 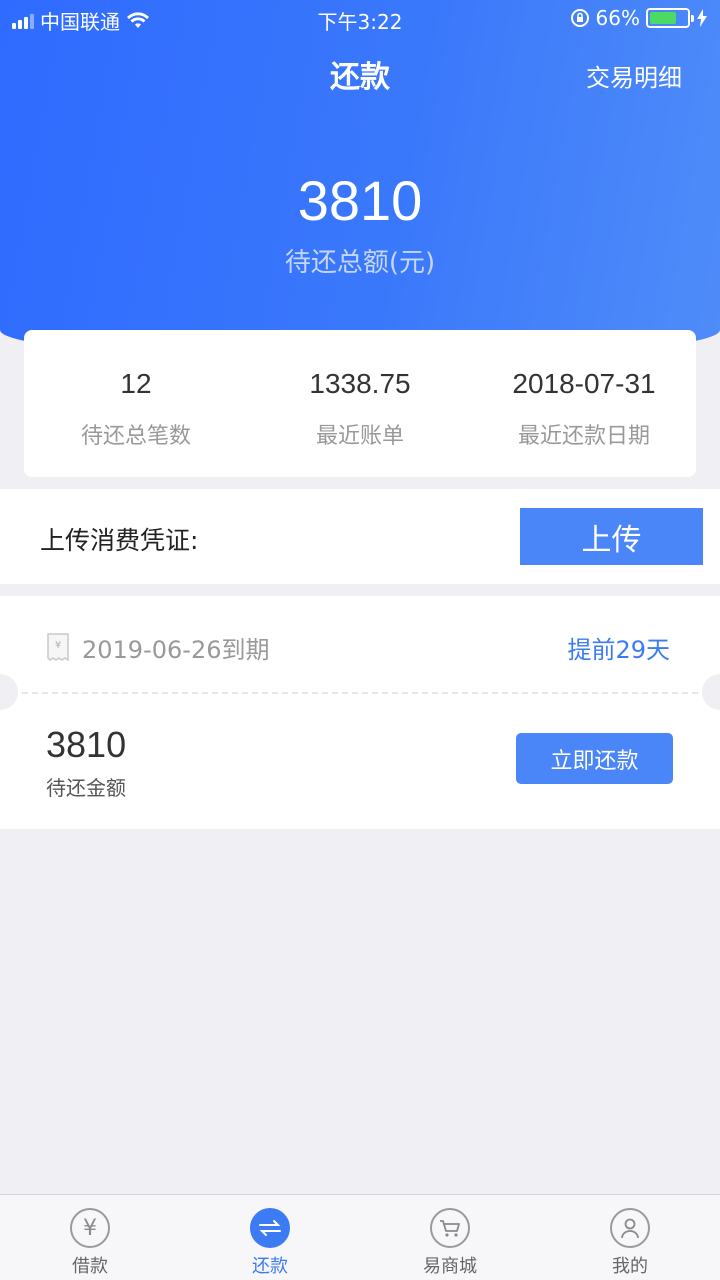 What do you see at coordinates (360, 263) in the screenshot?
I see `total-due-label: 待还总额(元)` at bounding box center [360, 263].